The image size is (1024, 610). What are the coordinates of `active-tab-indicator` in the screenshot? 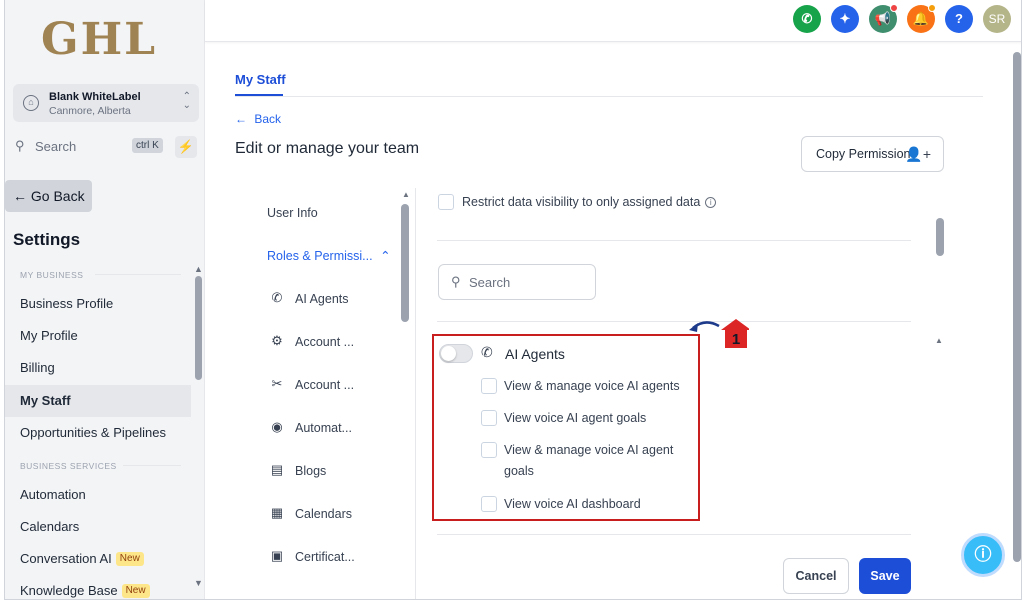 It's located at (259, 95).